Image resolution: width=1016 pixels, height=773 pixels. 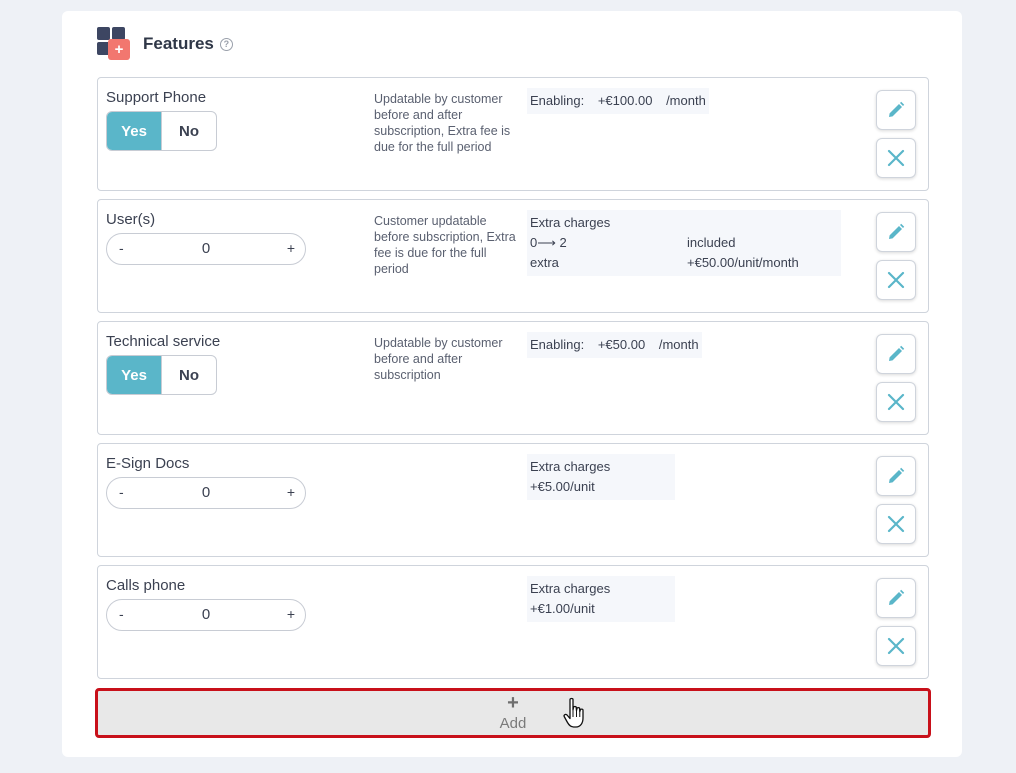 I want to click on extra-charges-table: Extra charges +€5.00/unit, so click(x=601, y=477).